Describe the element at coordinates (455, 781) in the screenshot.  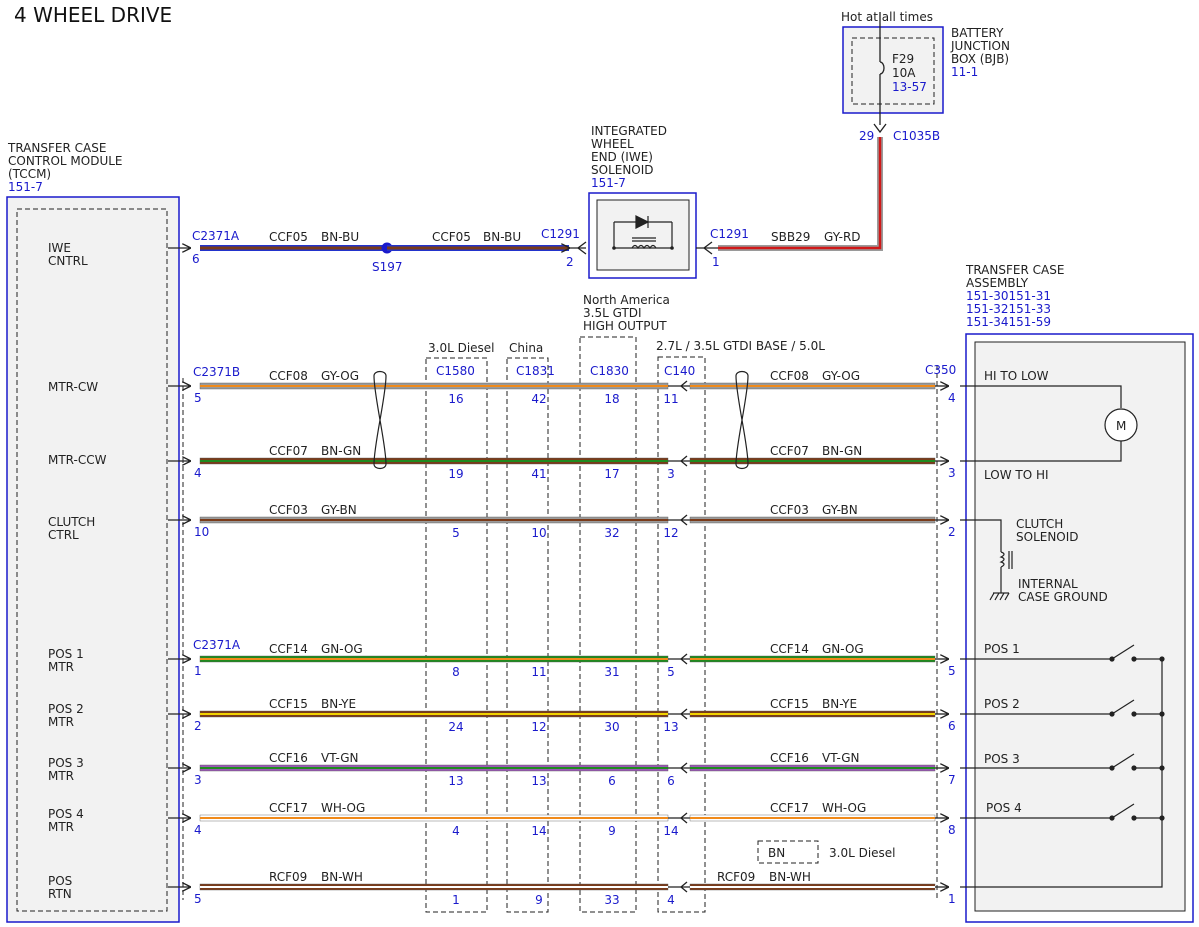
I see `variant-pin: 13` at that location.